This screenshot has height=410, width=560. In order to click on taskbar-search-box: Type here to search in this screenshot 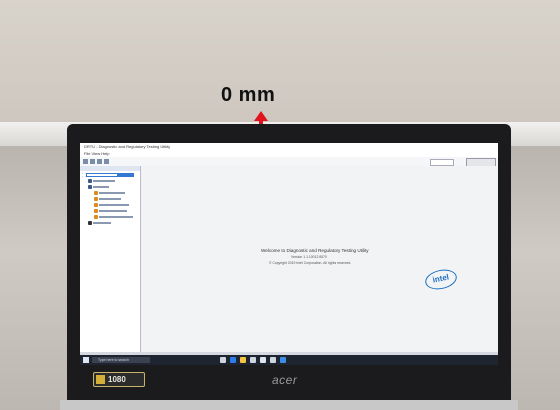, I will do `click(121, 360)`.